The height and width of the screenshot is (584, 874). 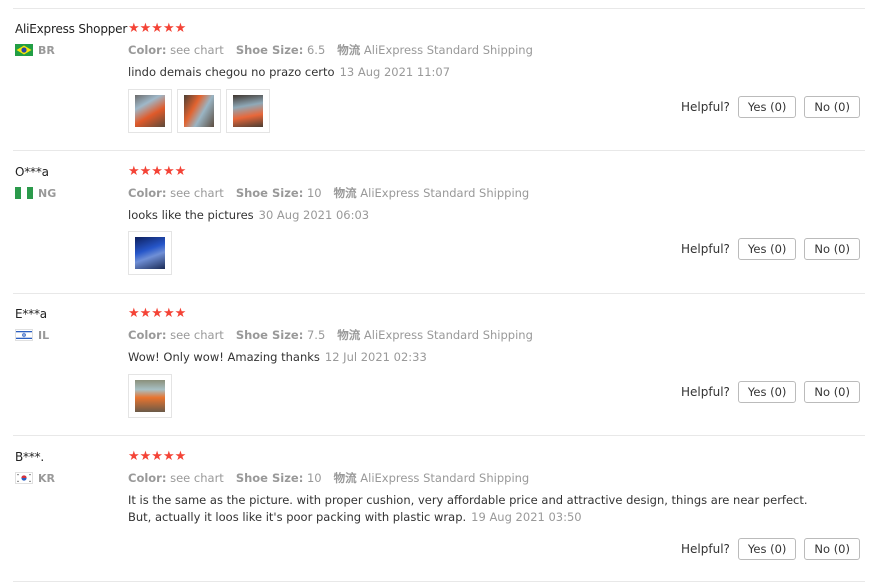 What do you see at coordinates (71, 193) in the screenshot?
I see `reviewer-country: NG` at bounding box center [71, 193].